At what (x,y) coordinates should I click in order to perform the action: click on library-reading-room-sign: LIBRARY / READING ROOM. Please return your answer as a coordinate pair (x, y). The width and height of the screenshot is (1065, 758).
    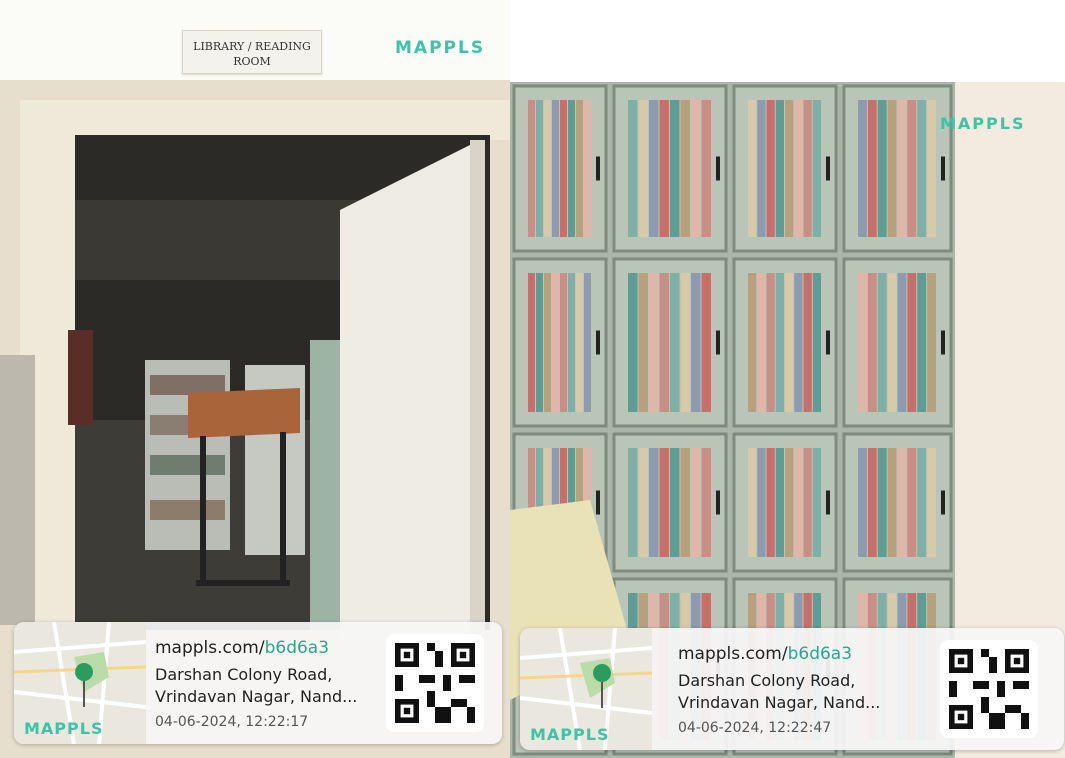
    Looking at the image, I should click on (252, 52).